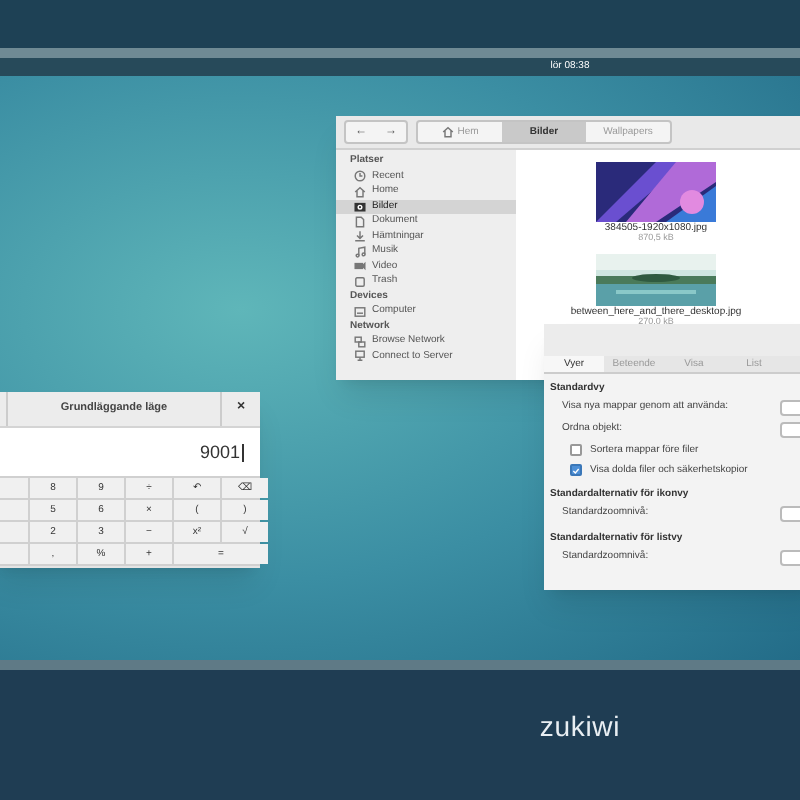  Describe the element at coordinates (360, 311) in the screenshot. I see `drive-icon` at that location.